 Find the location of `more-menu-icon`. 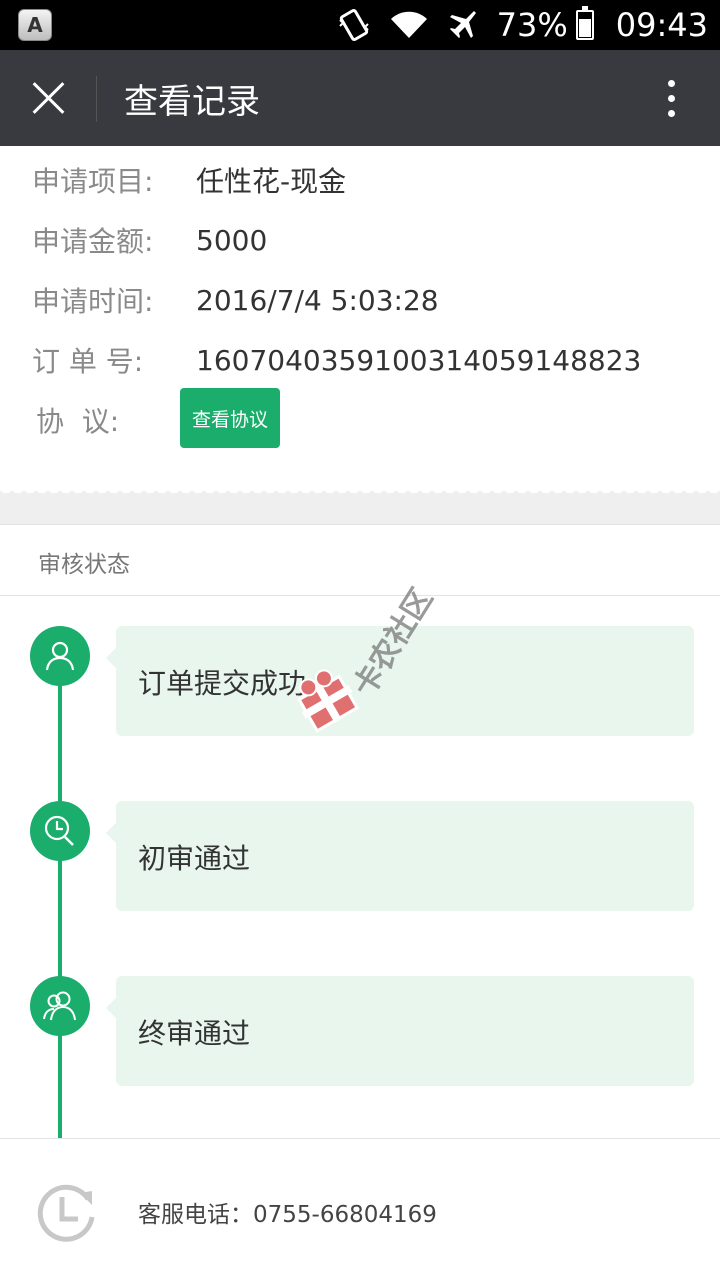

more-menu-icon is located at coordinates (672, 99).